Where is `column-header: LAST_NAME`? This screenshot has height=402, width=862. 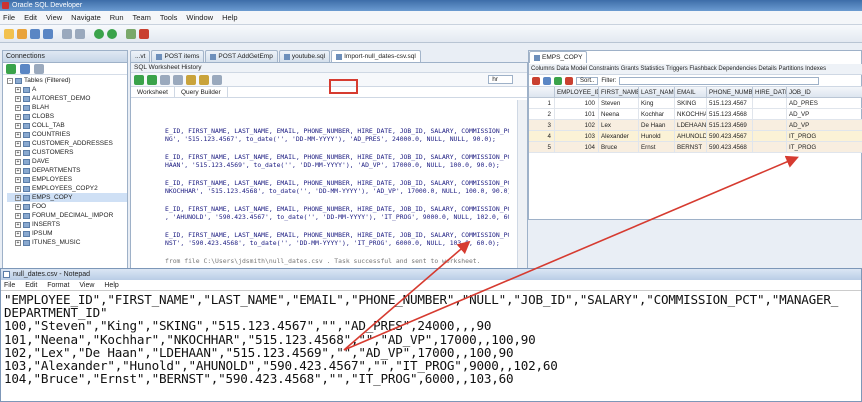
column-header: LAST_NAME is located at coordinates (657, 92).